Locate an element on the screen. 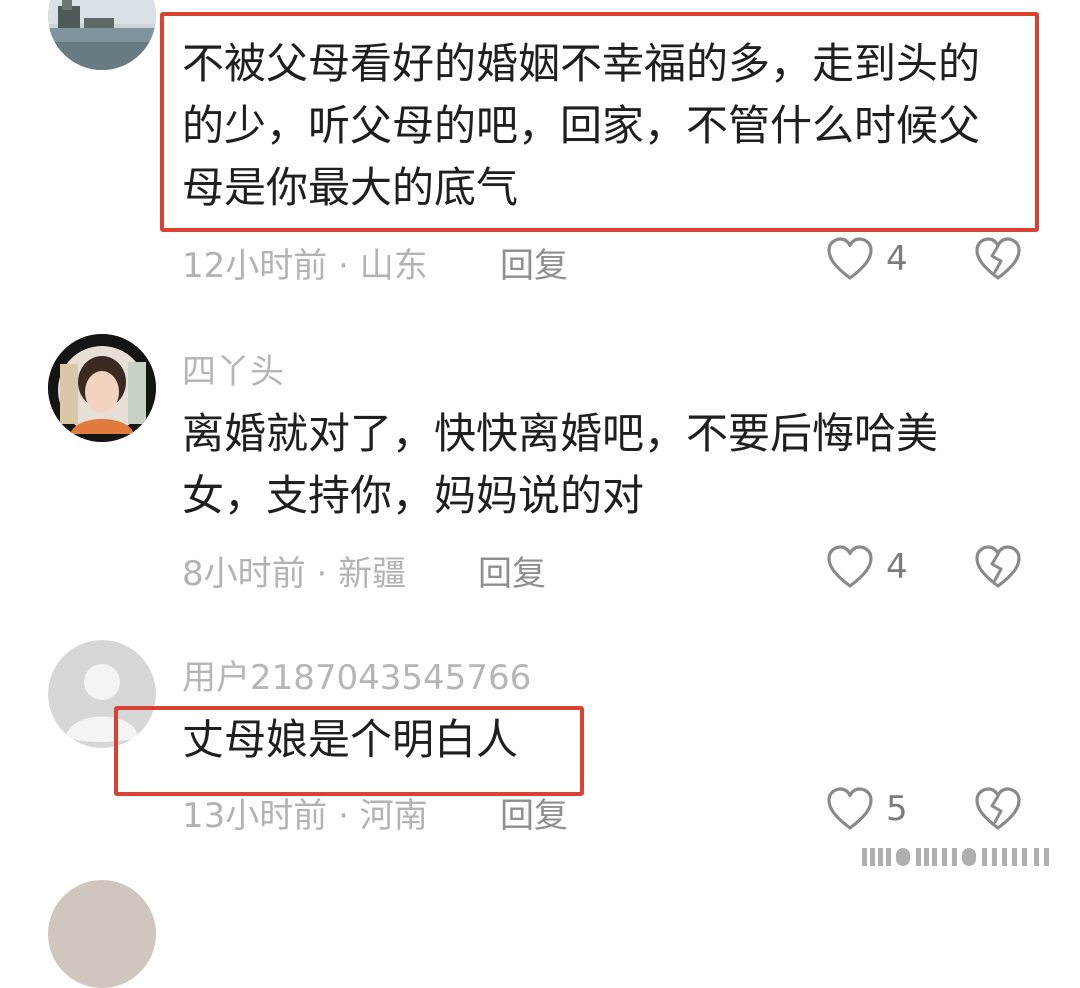 Image resolution: width=1080 pixels, height=988 pixels. comment-4-avatar-partial is located at coordinates (102, 934).